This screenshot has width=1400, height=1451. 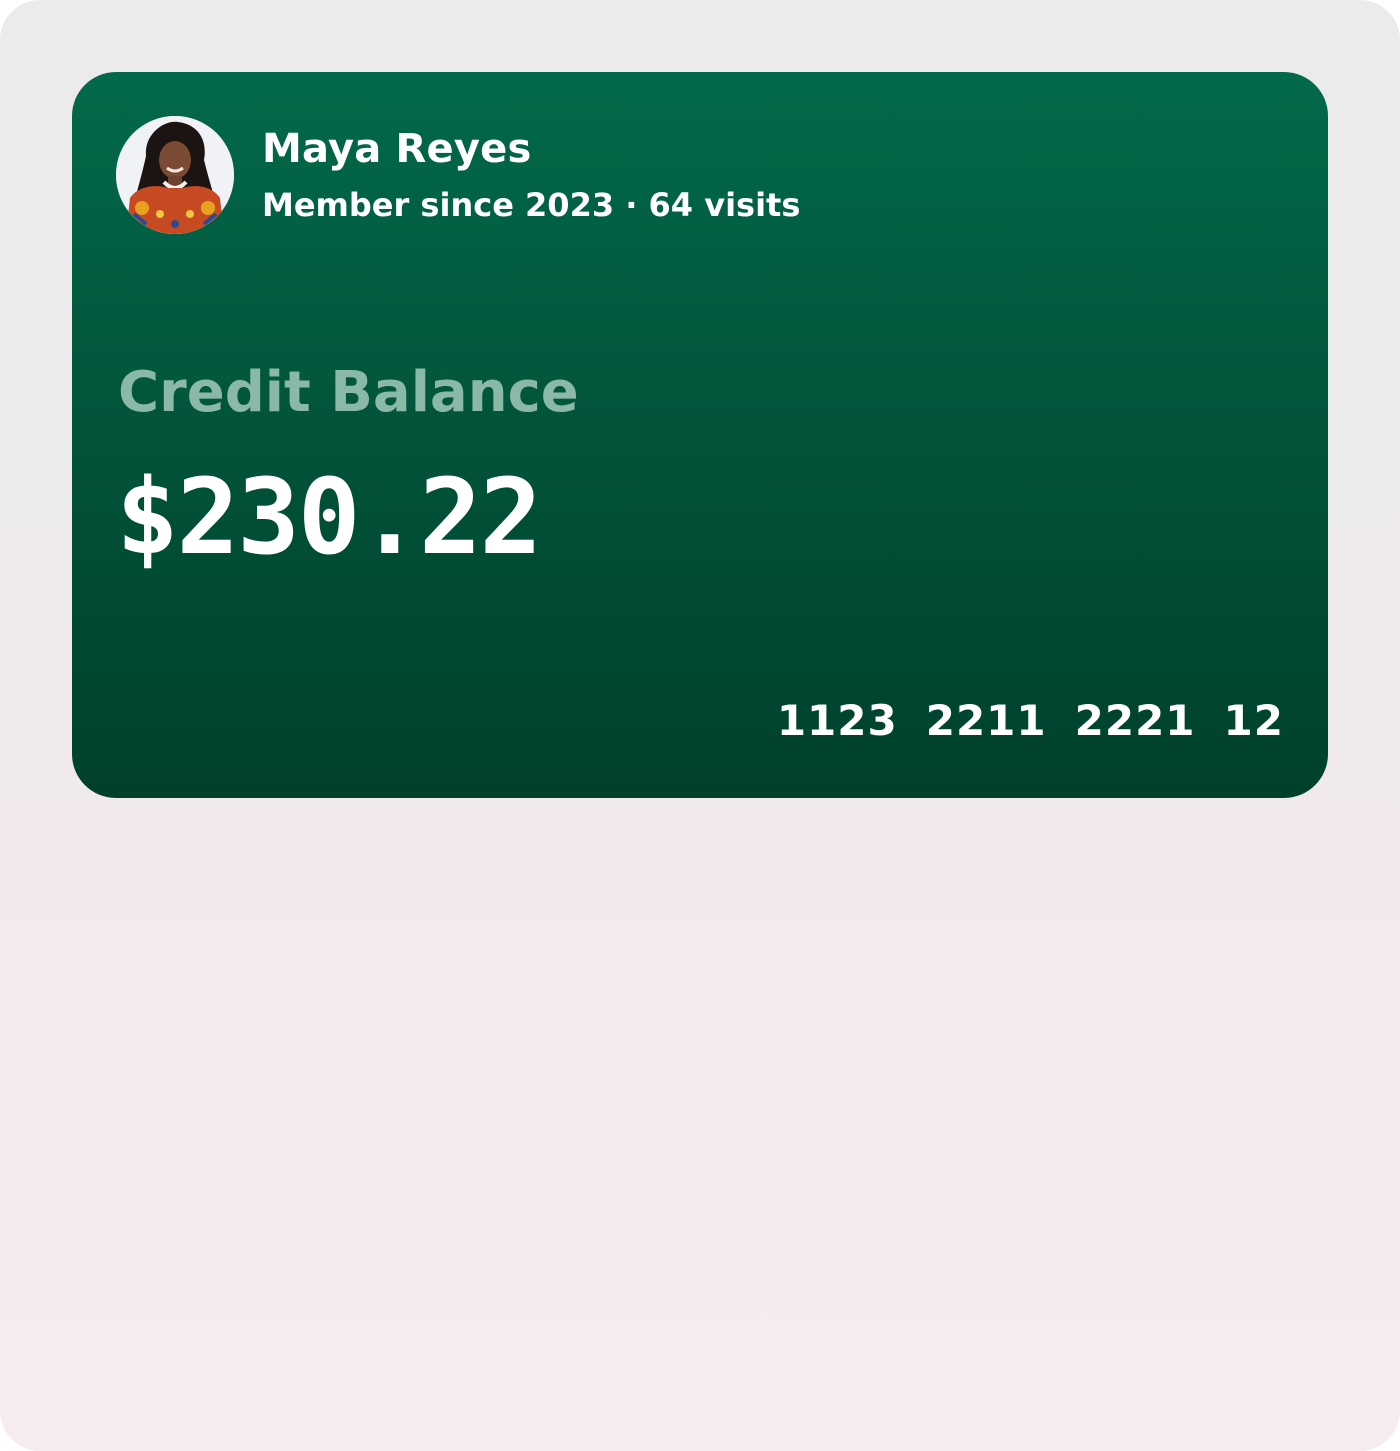 I want to click on card-number: 1123 2211 2221 12, so click(x=1030, y=720).